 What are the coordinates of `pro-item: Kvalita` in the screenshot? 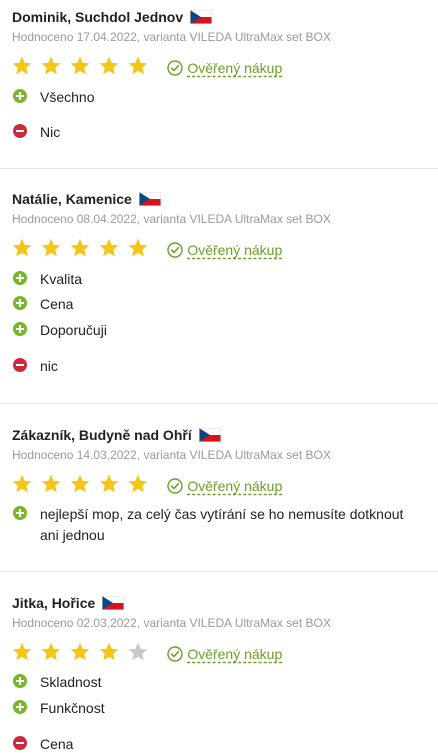 It's located at (216, 279).